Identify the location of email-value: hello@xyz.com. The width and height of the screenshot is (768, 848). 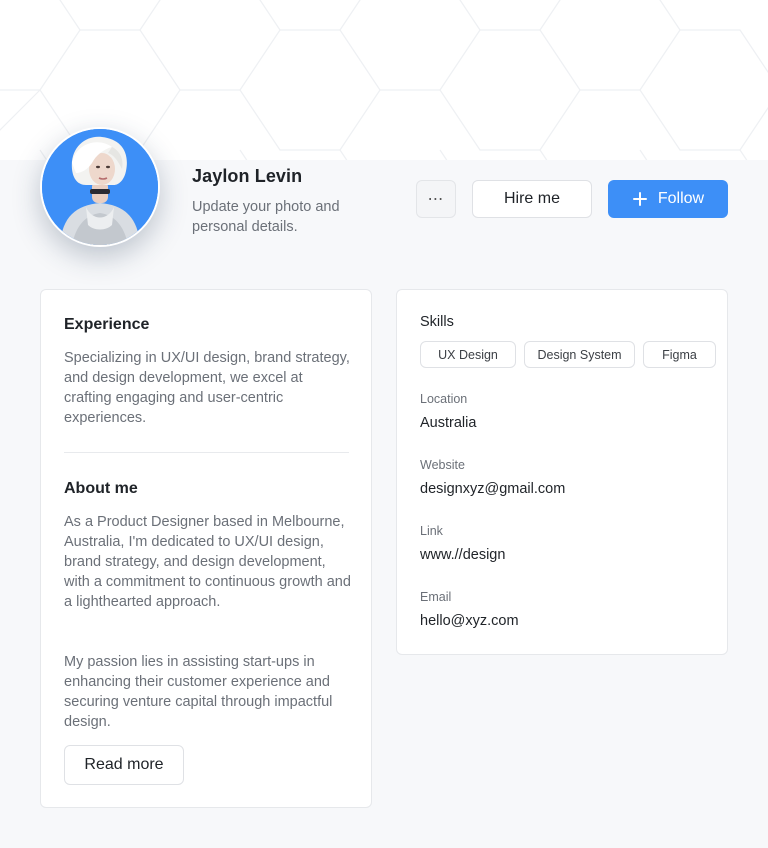
(469, 621).